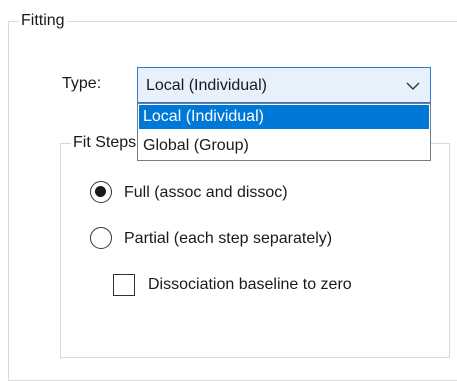  I want to click on type-dropdown-list: Local (Individual) Global (Group), so click(284, 132).